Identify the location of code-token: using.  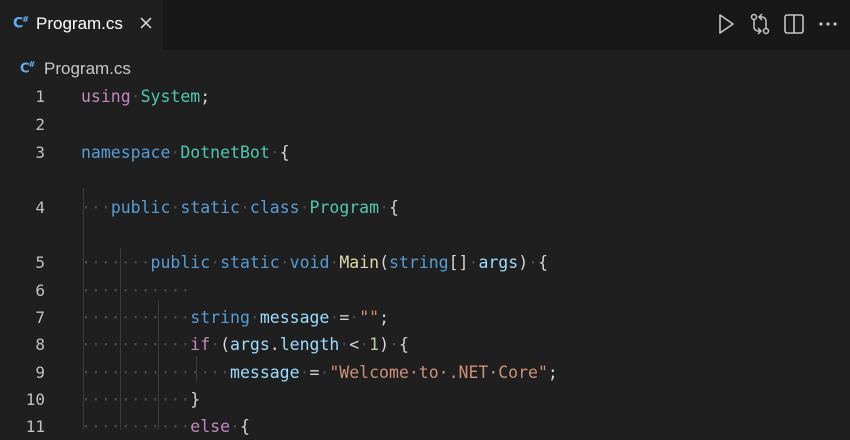
(106, 96).